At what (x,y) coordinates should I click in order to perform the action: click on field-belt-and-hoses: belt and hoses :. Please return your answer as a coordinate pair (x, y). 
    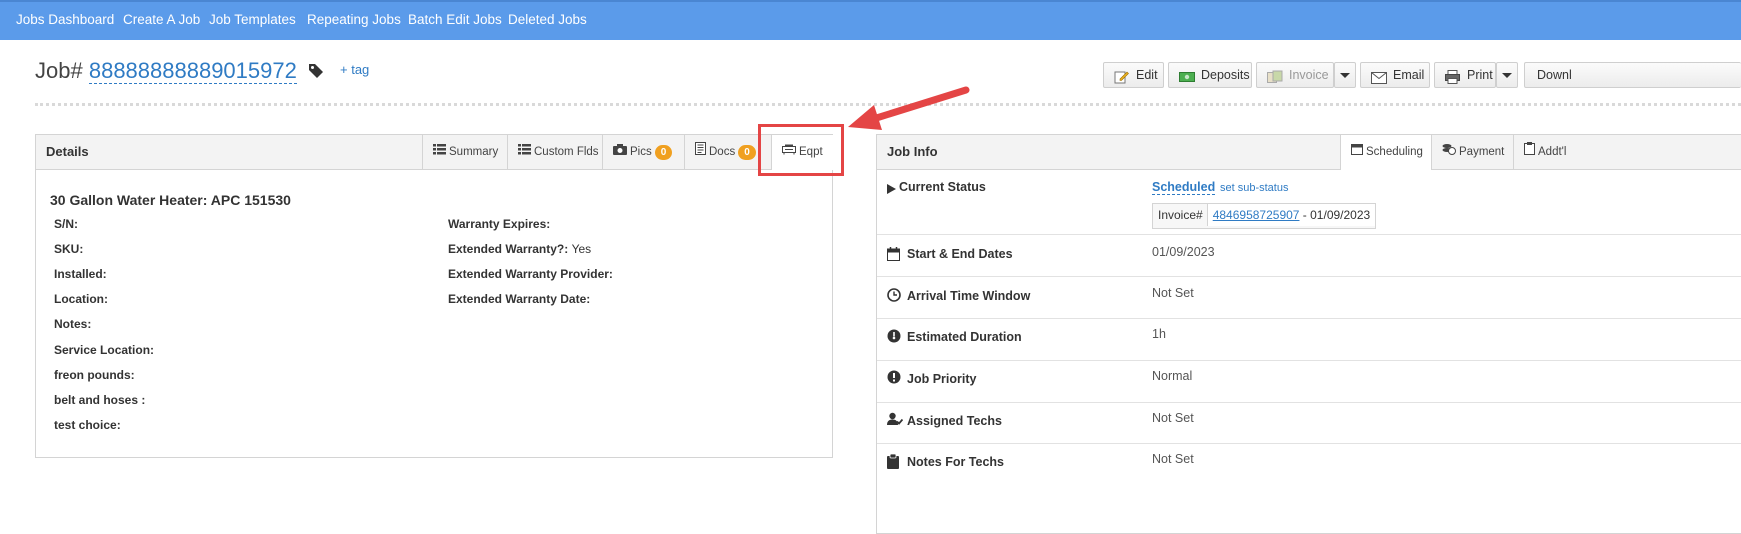
    Looking at the image, I should click on (100, 400).